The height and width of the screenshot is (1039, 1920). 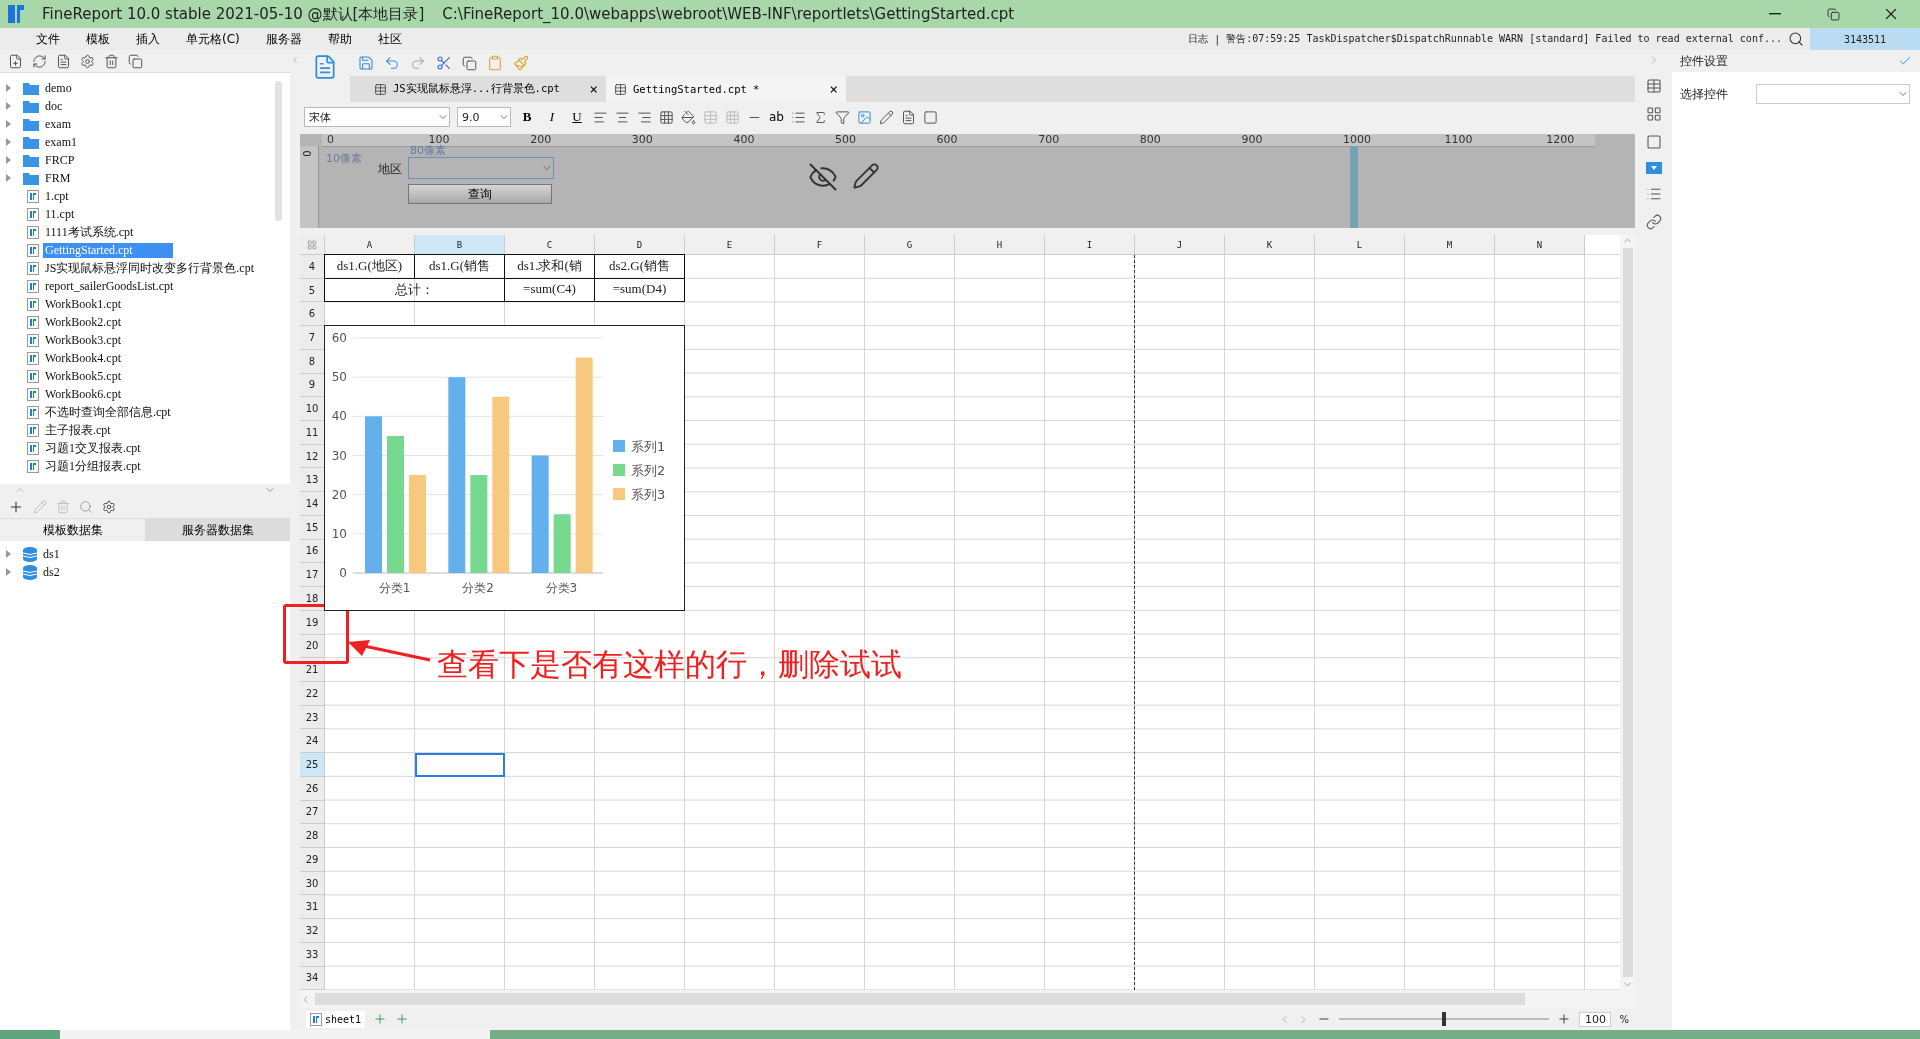 What do you see at coordinates (312, 480) in the screenshot?
I see `row-header: 13` at bounding box center [312, 480].